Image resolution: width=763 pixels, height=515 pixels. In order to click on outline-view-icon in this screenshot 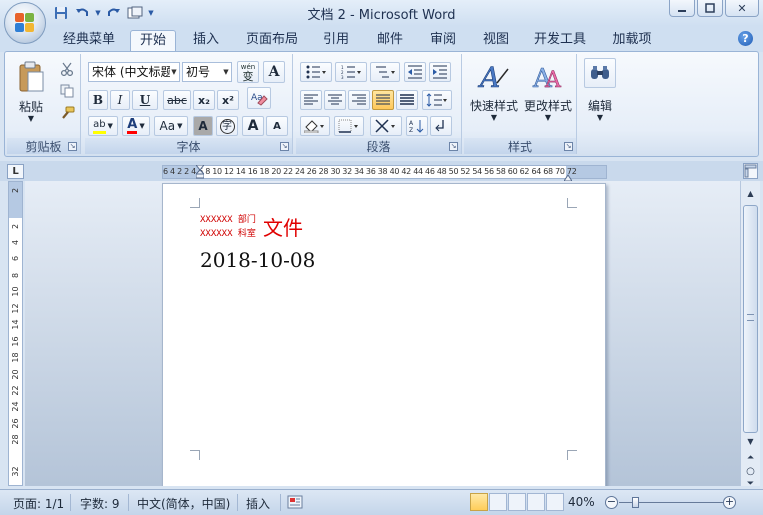, I will do `click(536, 502)`.